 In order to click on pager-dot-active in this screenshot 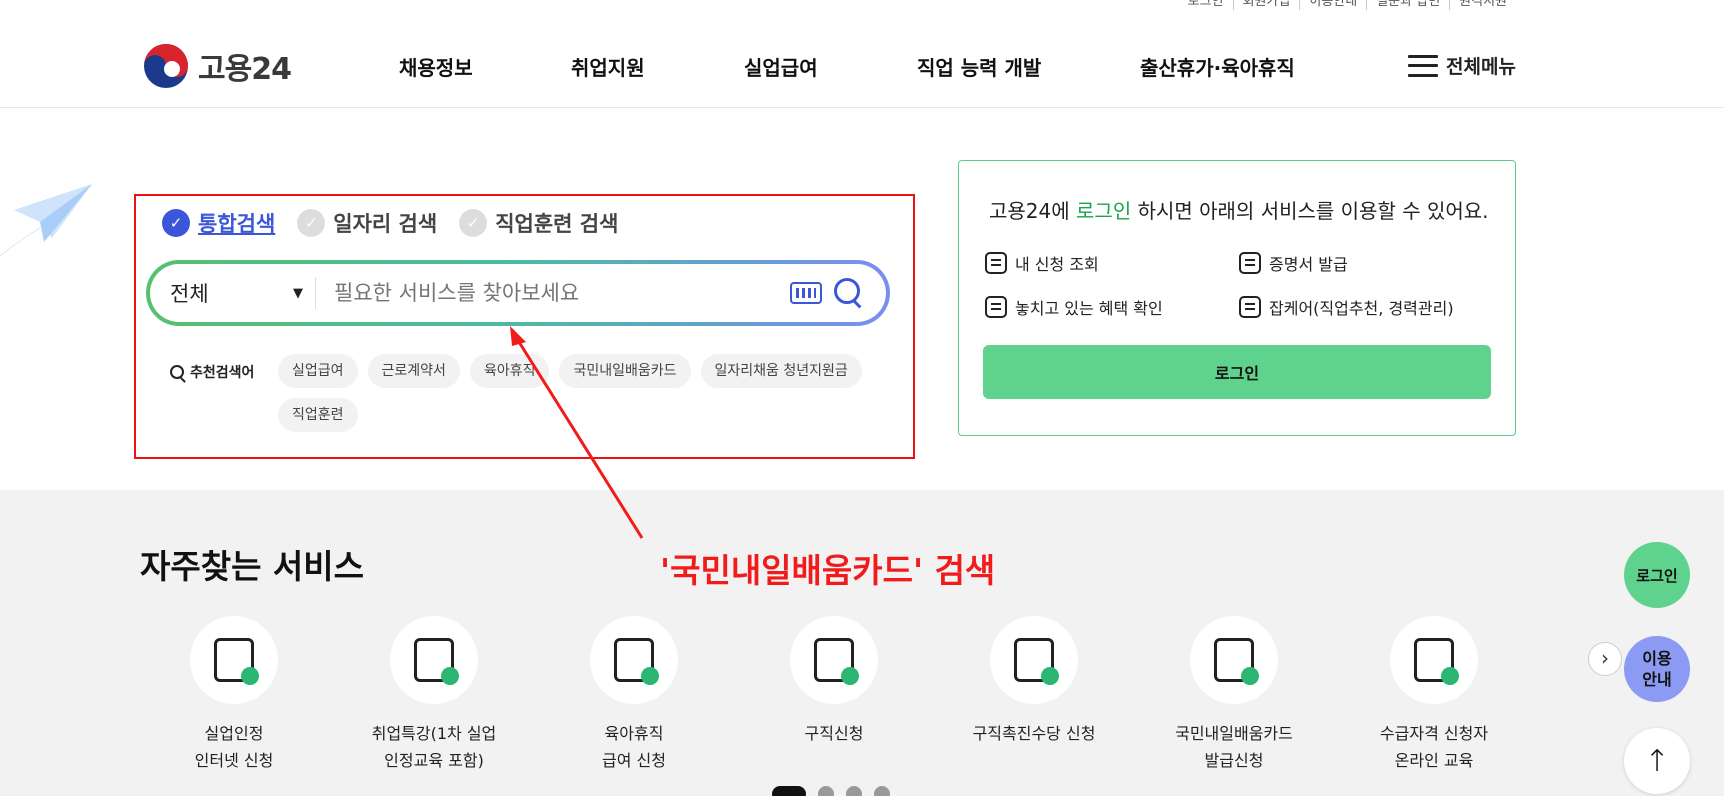, I will do `click(789, 791)`.